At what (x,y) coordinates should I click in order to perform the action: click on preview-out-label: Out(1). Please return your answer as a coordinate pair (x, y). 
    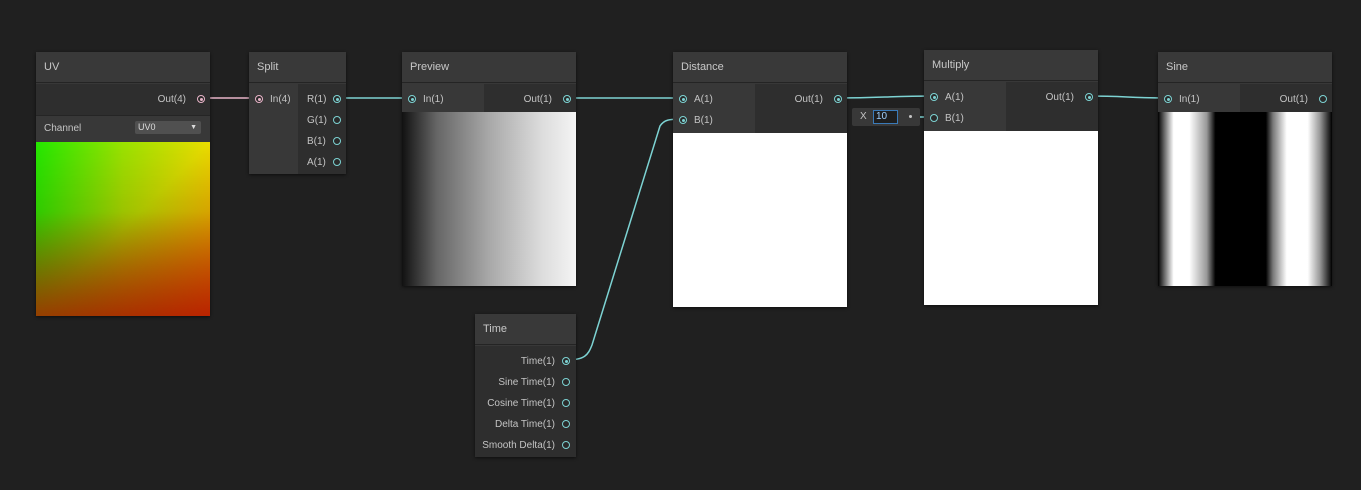
    Looking at the image, I should click on (537, 99).